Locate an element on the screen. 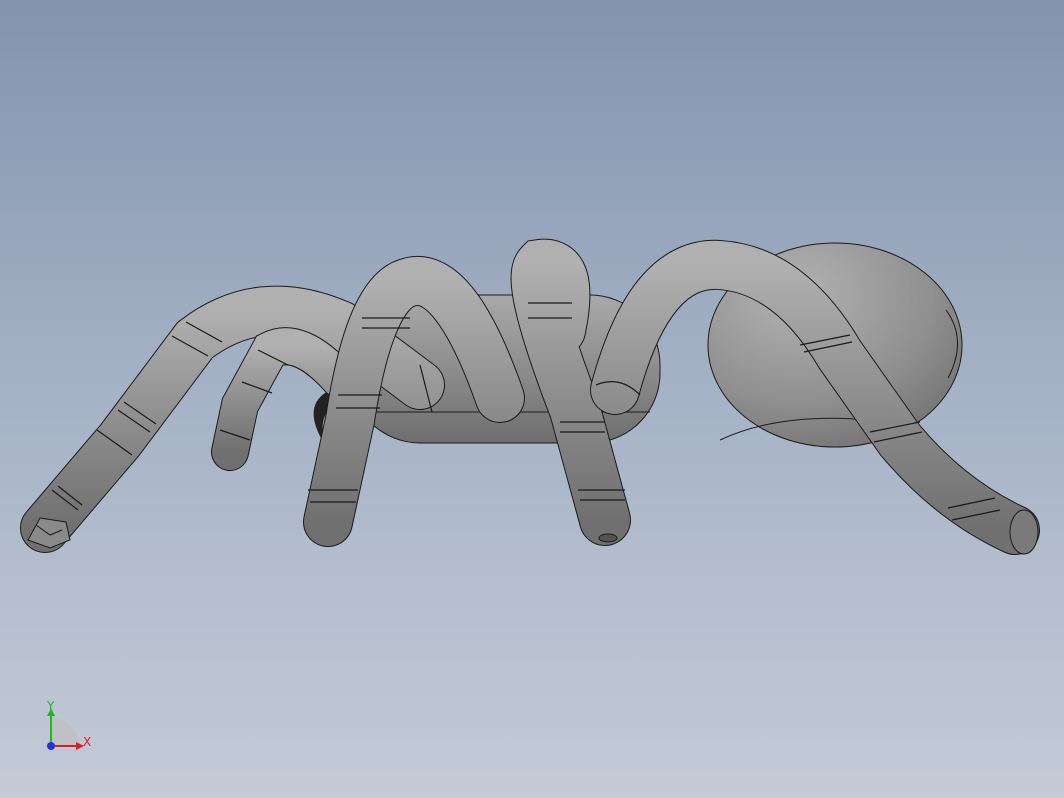  coordinate-triad: Y X is located at coordinates (69, 728).